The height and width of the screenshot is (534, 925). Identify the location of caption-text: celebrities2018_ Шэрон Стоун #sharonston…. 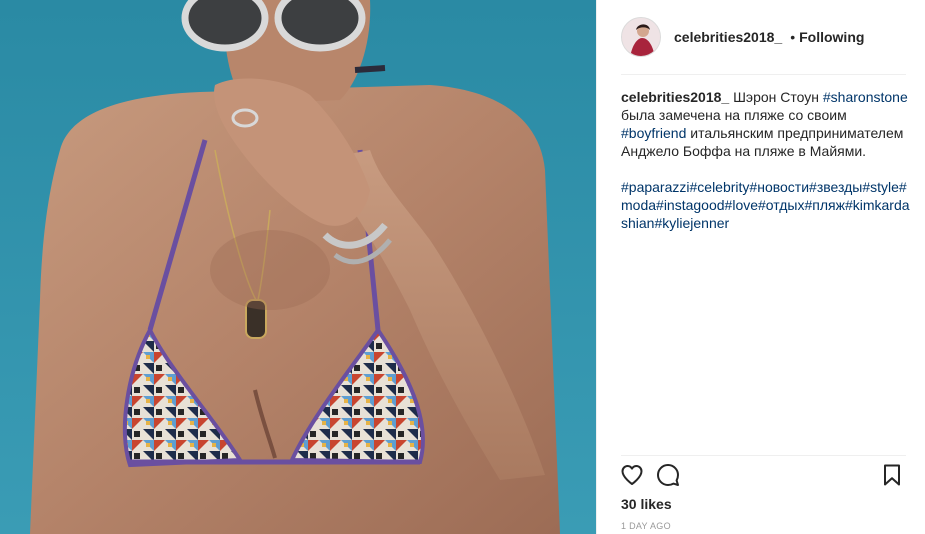
(766, 124).